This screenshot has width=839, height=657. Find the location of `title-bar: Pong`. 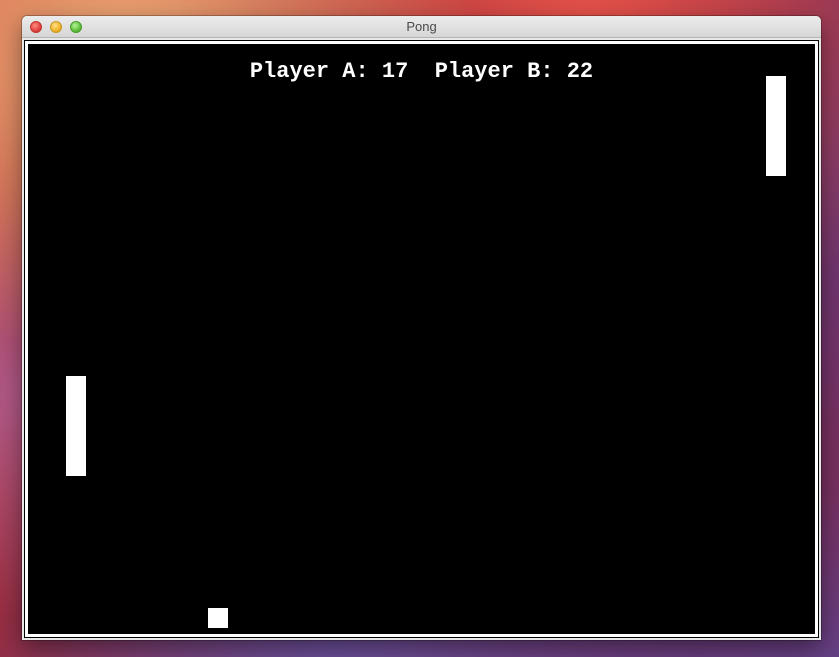

title-bar: Pong is located at coordinates (421, 27).